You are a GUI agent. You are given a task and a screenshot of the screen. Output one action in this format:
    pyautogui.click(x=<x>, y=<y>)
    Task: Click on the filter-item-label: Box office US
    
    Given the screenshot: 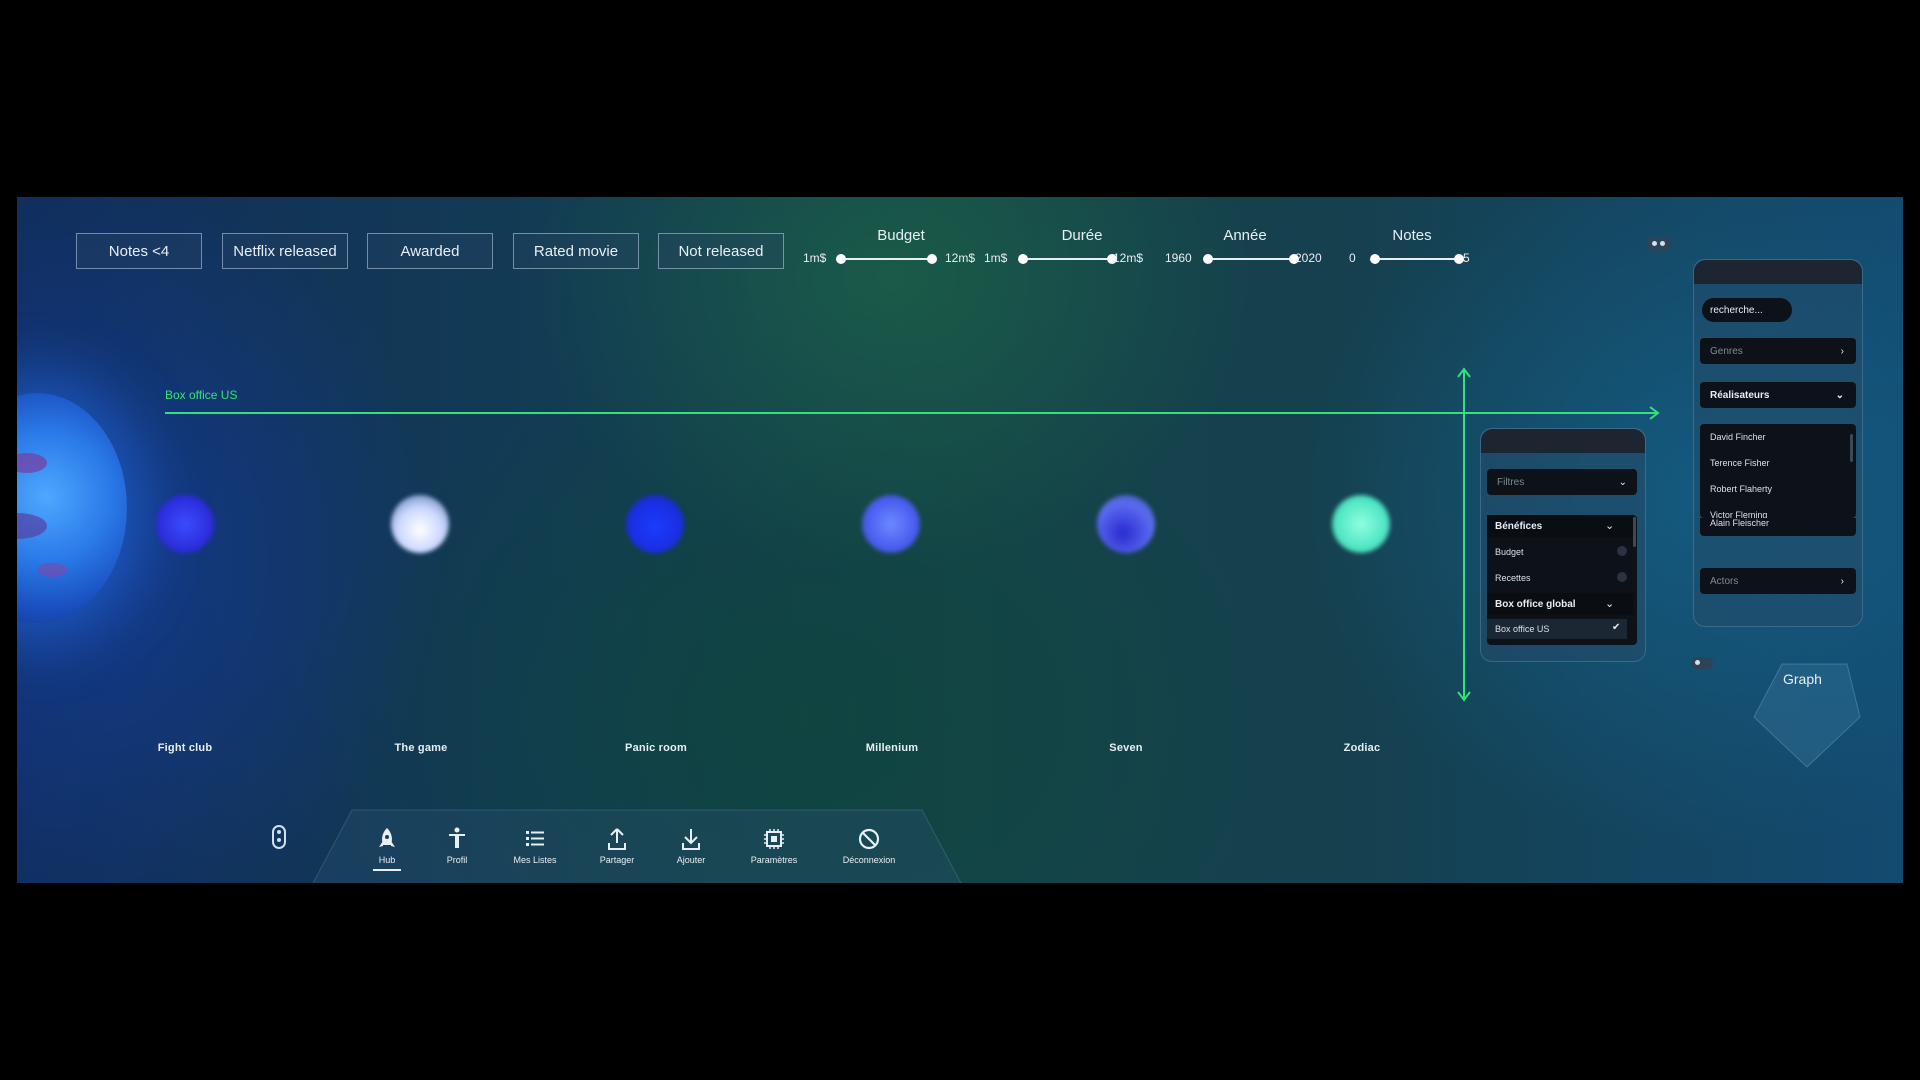 What is the action you would take?
    pyautogui.click(x=1522, y=629)
    